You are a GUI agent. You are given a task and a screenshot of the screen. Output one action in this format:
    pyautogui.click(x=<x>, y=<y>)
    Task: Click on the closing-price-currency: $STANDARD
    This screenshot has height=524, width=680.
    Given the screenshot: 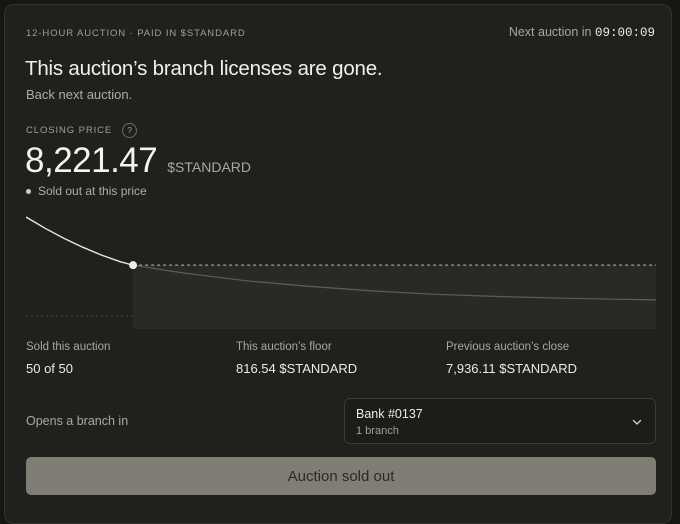 What is the action you would take?
    pyautogui.click(x=209, y=167)
    